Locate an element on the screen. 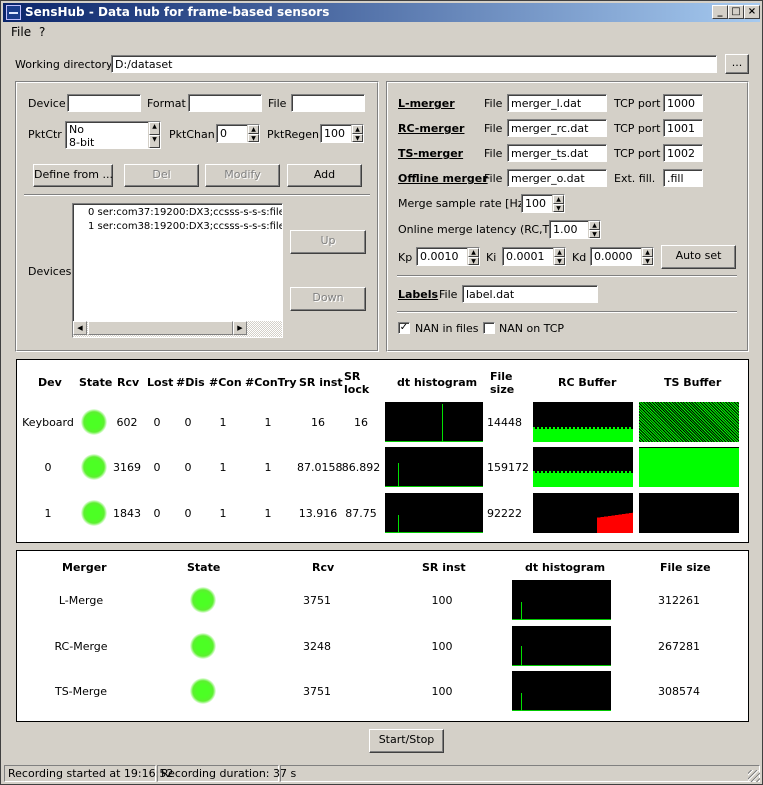  rc-merger-label: RC-merger is located at coordinates (431, 128).